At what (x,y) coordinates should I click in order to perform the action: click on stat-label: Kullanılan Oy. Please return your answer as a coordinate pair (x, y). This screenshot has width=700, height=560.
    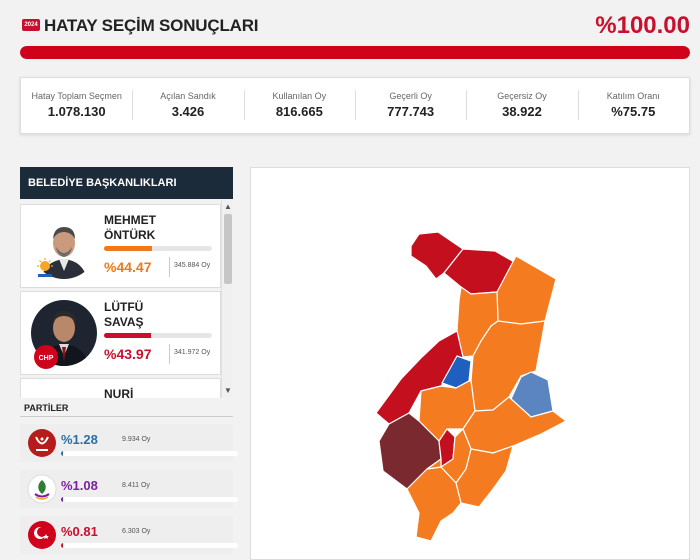
    Looking at the image, I should click on (299, 96).